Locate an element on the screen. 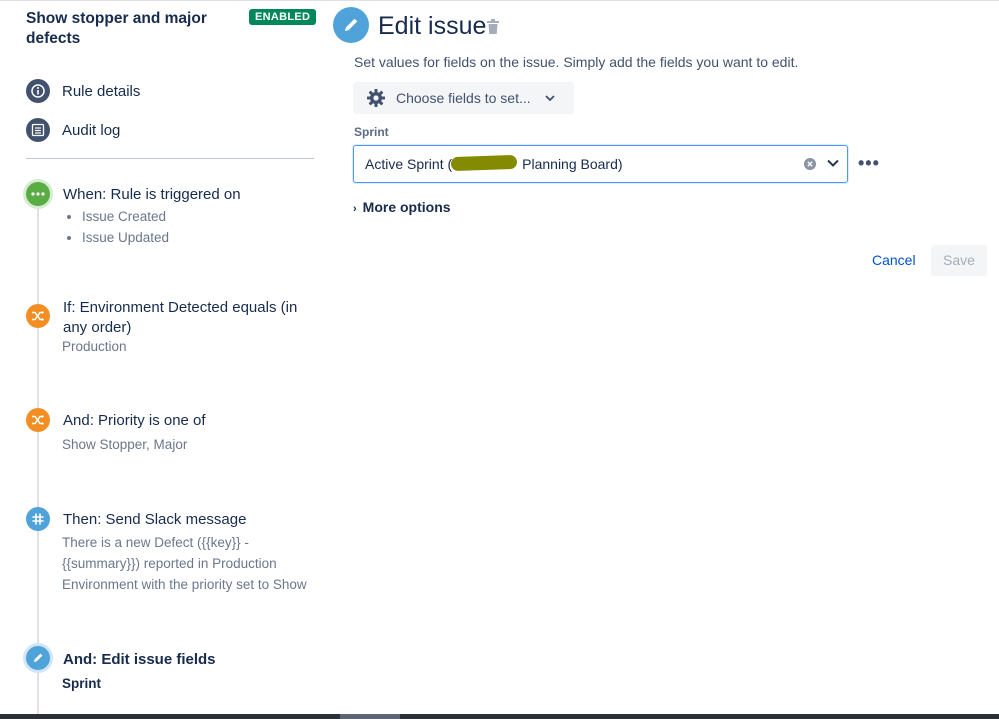  trash-icon is located at coordinates (493, 29).